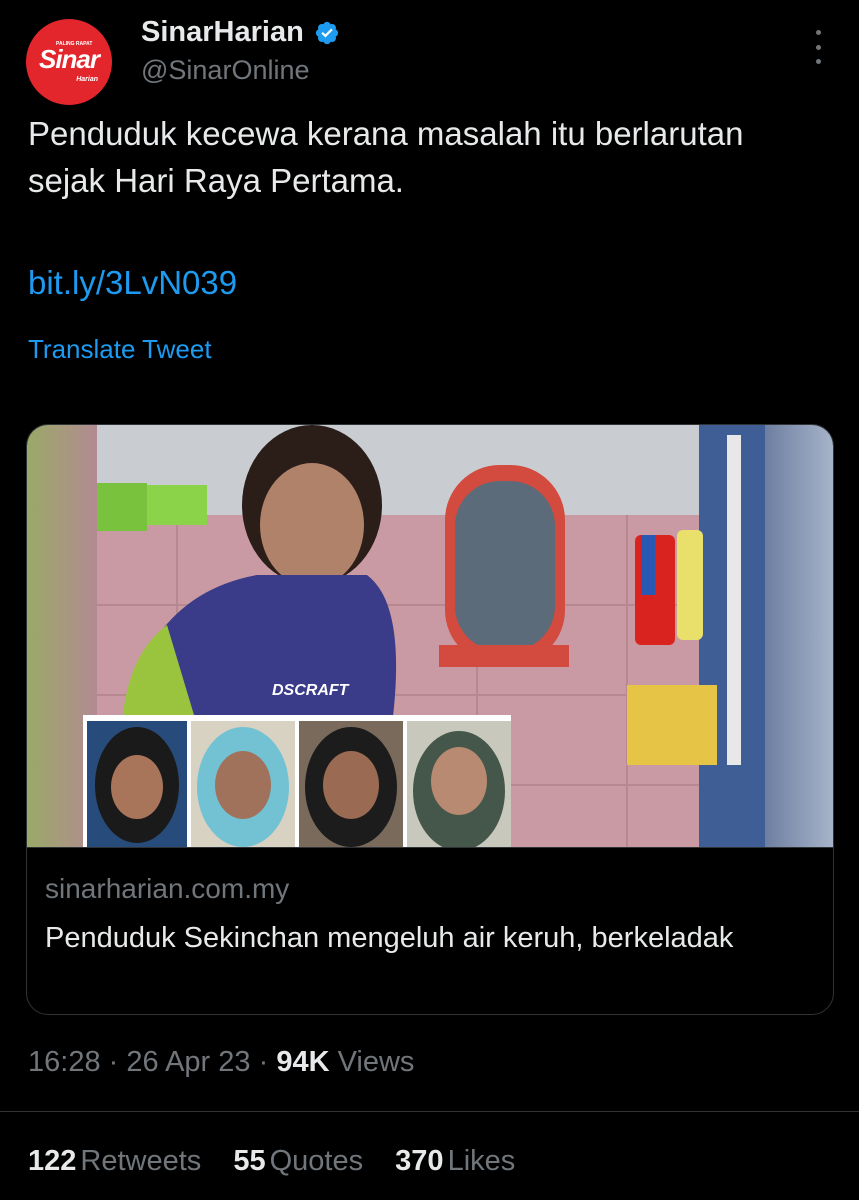  What do you see at coordinates (52, 1161) in the screenshot?
I see `retweets-count: 122` at bounding box center [52, 1161].